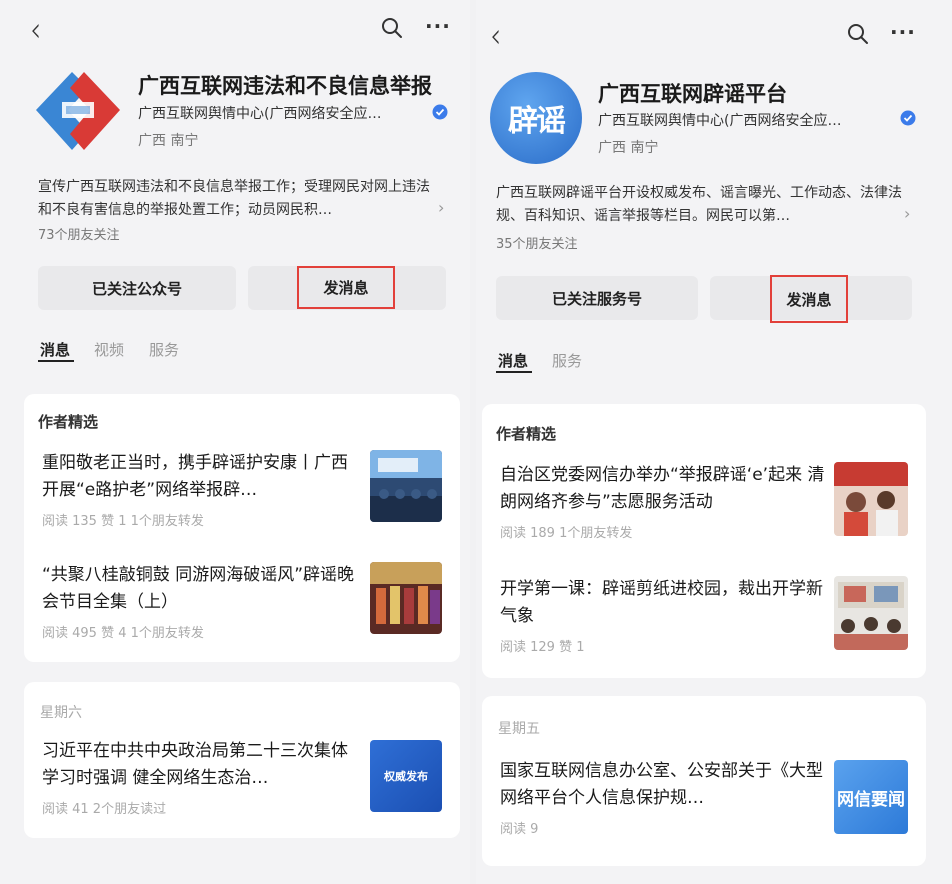 This screenshot has height=884, width=952. Describe the element at coordinates (537, 244) in the screenshot. I see `friends-following: 35个朋友关注` at that location.